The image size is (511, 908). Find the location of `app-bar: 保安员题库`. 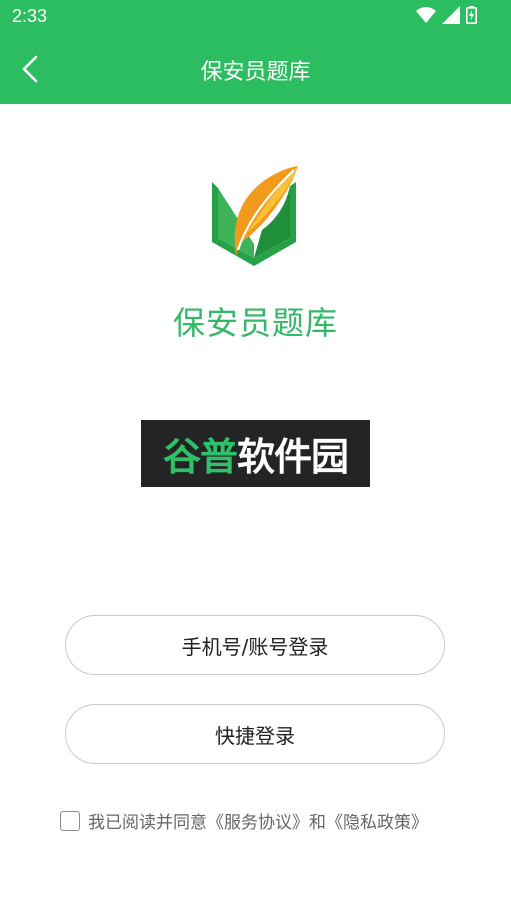

app-bar: 保安员题库 is located at coordinates (255, 69).